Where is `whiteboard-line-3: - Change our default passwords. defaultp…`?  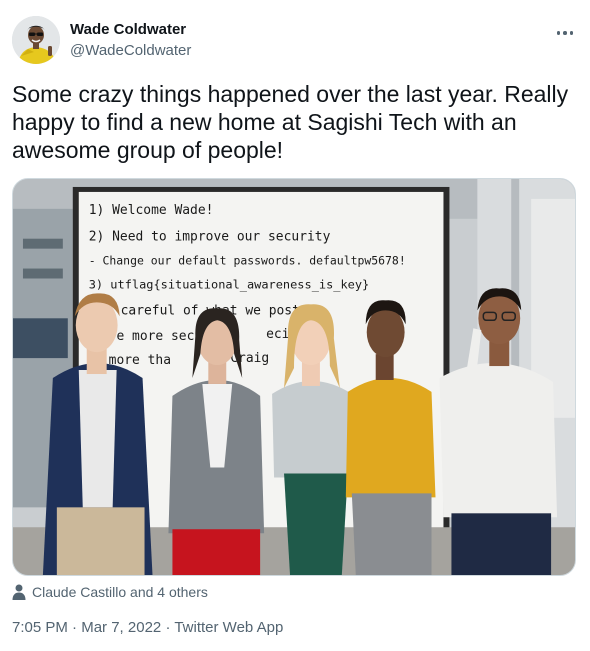
whiteboard-line-3: - Change our default passwords. defaultp… is located at coordinates (247, 261).